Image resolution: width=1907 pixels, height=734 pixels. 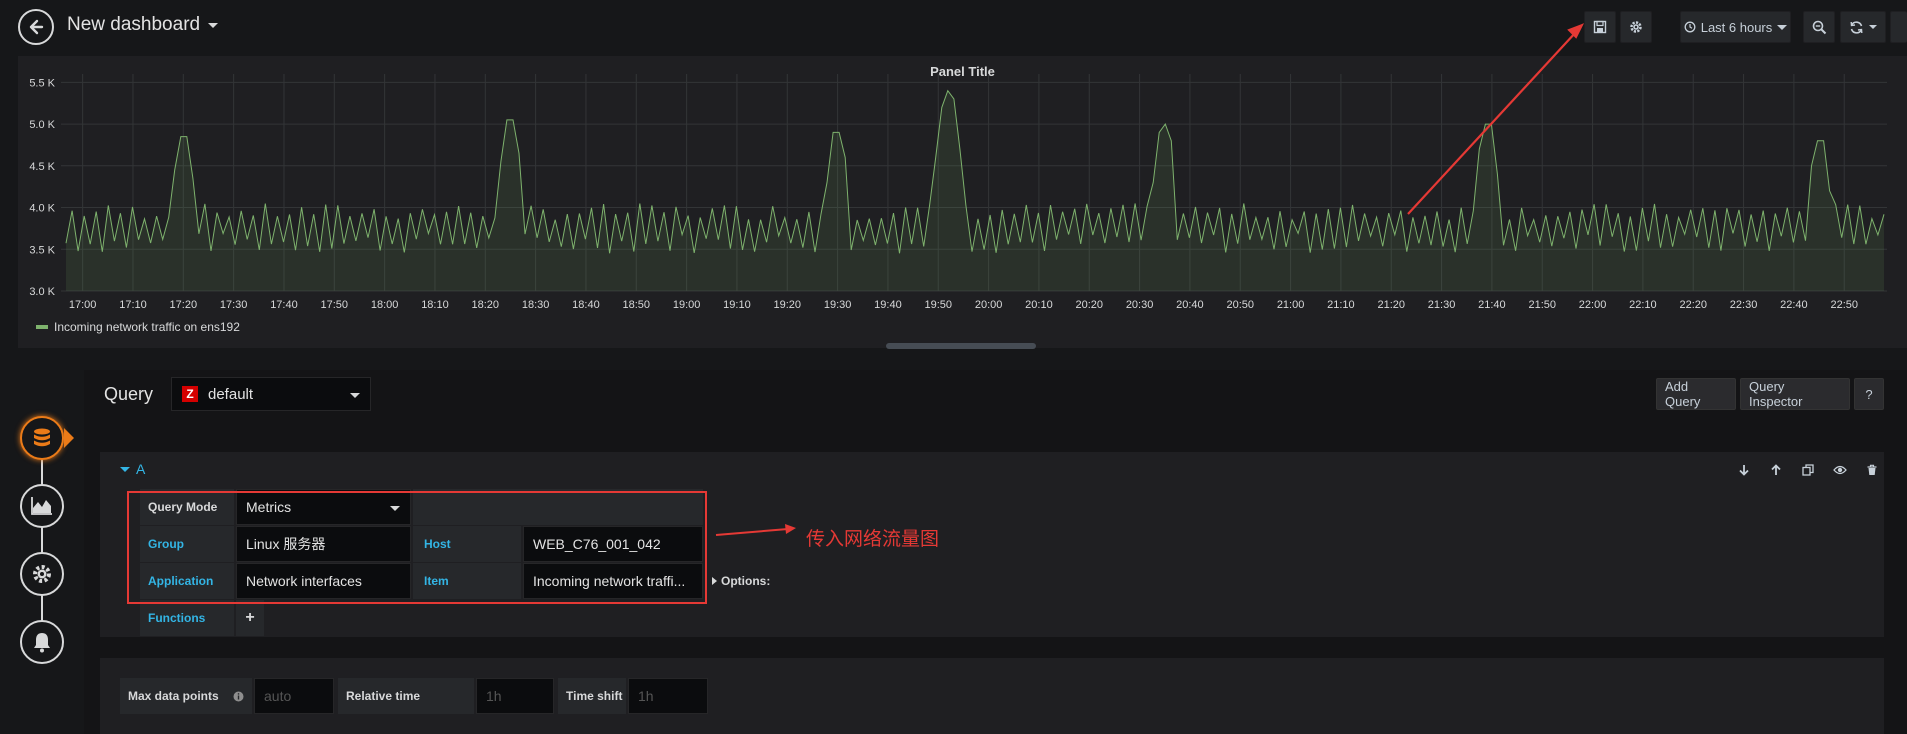 What do you see at coordinates (1039, 305) in the screenshot?
I see `x-tick-label: 20:10` at bounding box center [1039, 305].